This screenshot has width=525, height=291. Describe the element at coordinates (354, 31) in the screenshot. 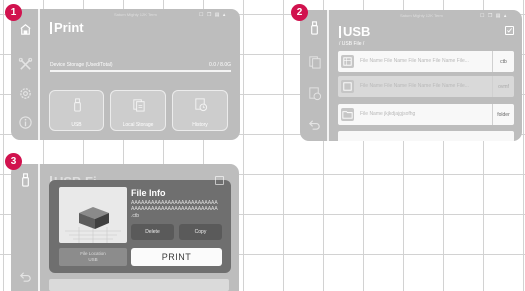

I see `page-title: USB` at that location.